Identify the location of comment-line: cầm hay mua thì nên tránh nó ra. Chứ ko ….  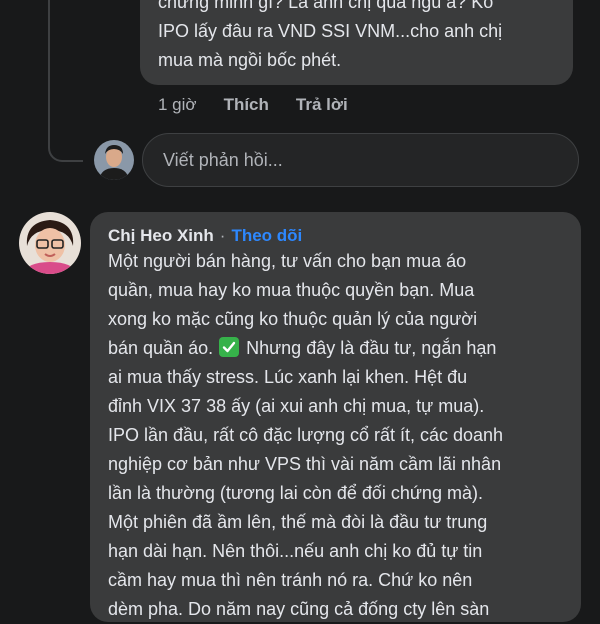
(290, 580).